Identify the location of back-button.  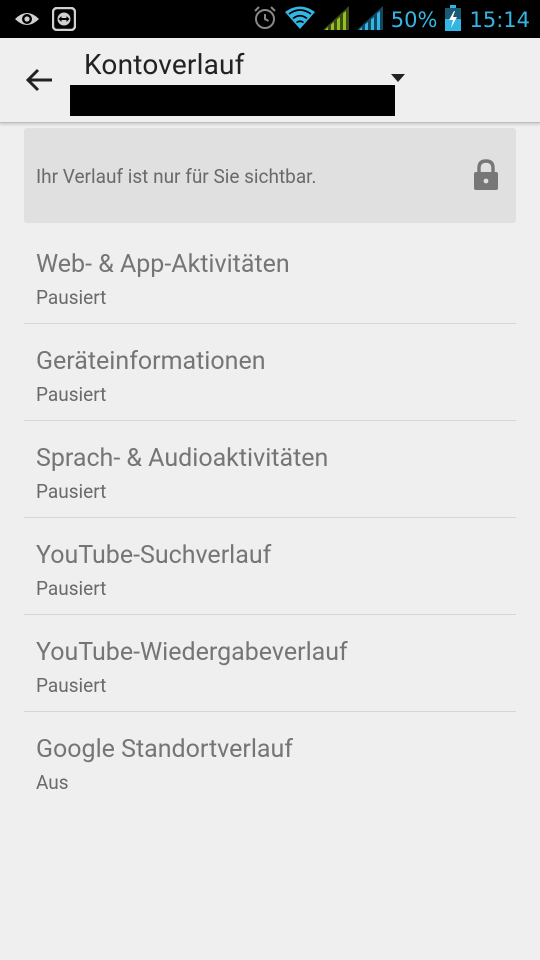
(40, 80).